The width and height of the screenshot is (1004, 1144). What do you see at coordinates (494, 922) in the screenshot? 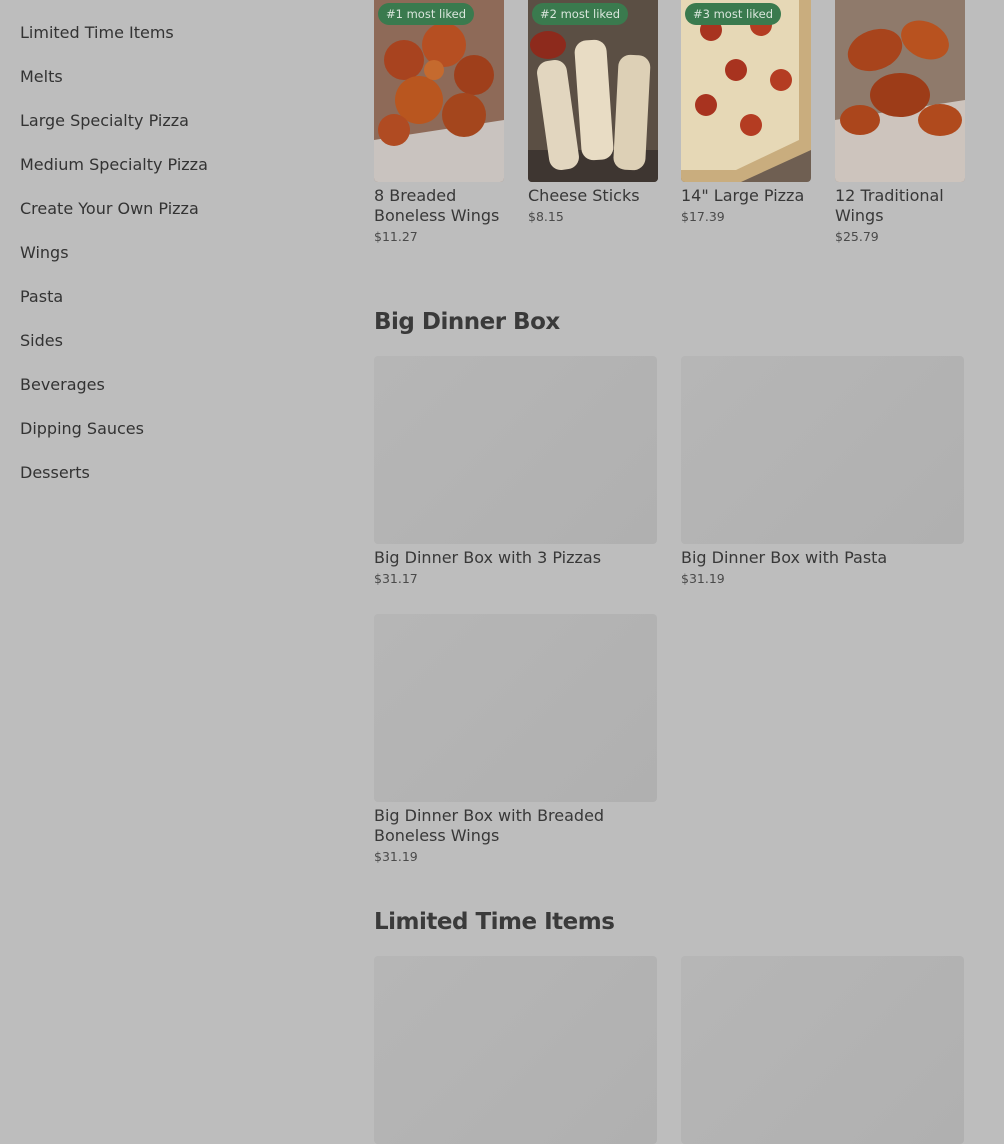
I see `section-title-limited-time-items: Limited Time Items` at bounding box center [494, 922].